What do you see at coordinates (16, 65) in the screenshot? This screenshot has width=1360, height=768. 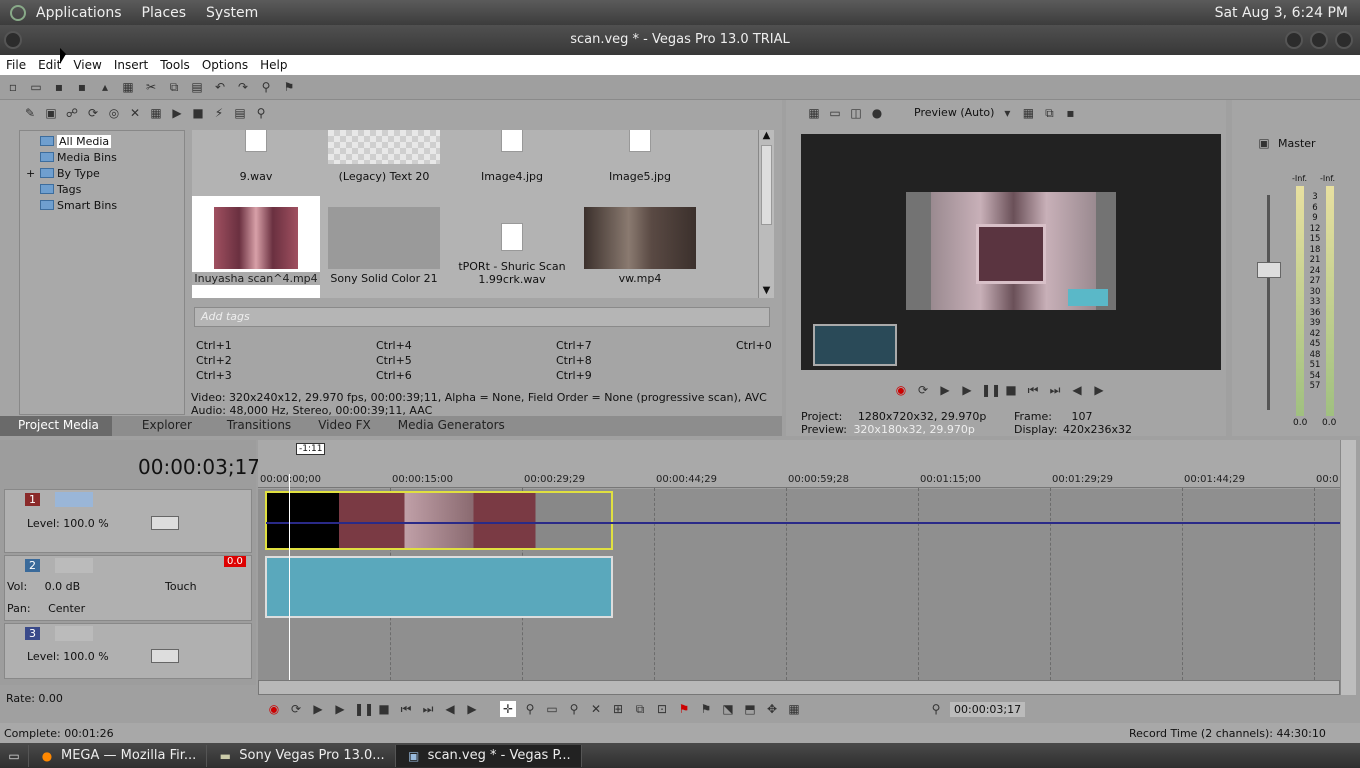 I see `menu-file: File` at bounding box center [16, 65].